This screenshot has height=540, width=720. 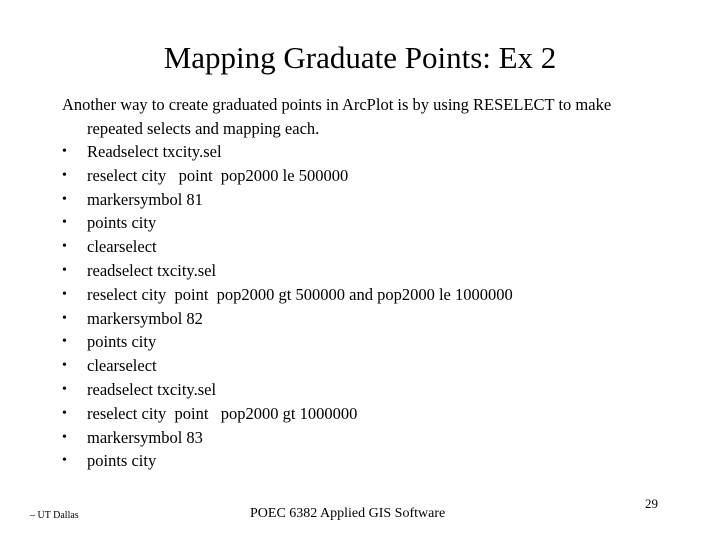 I want to click on list-item: • markersymbol 82, so click(x=287, y=319).